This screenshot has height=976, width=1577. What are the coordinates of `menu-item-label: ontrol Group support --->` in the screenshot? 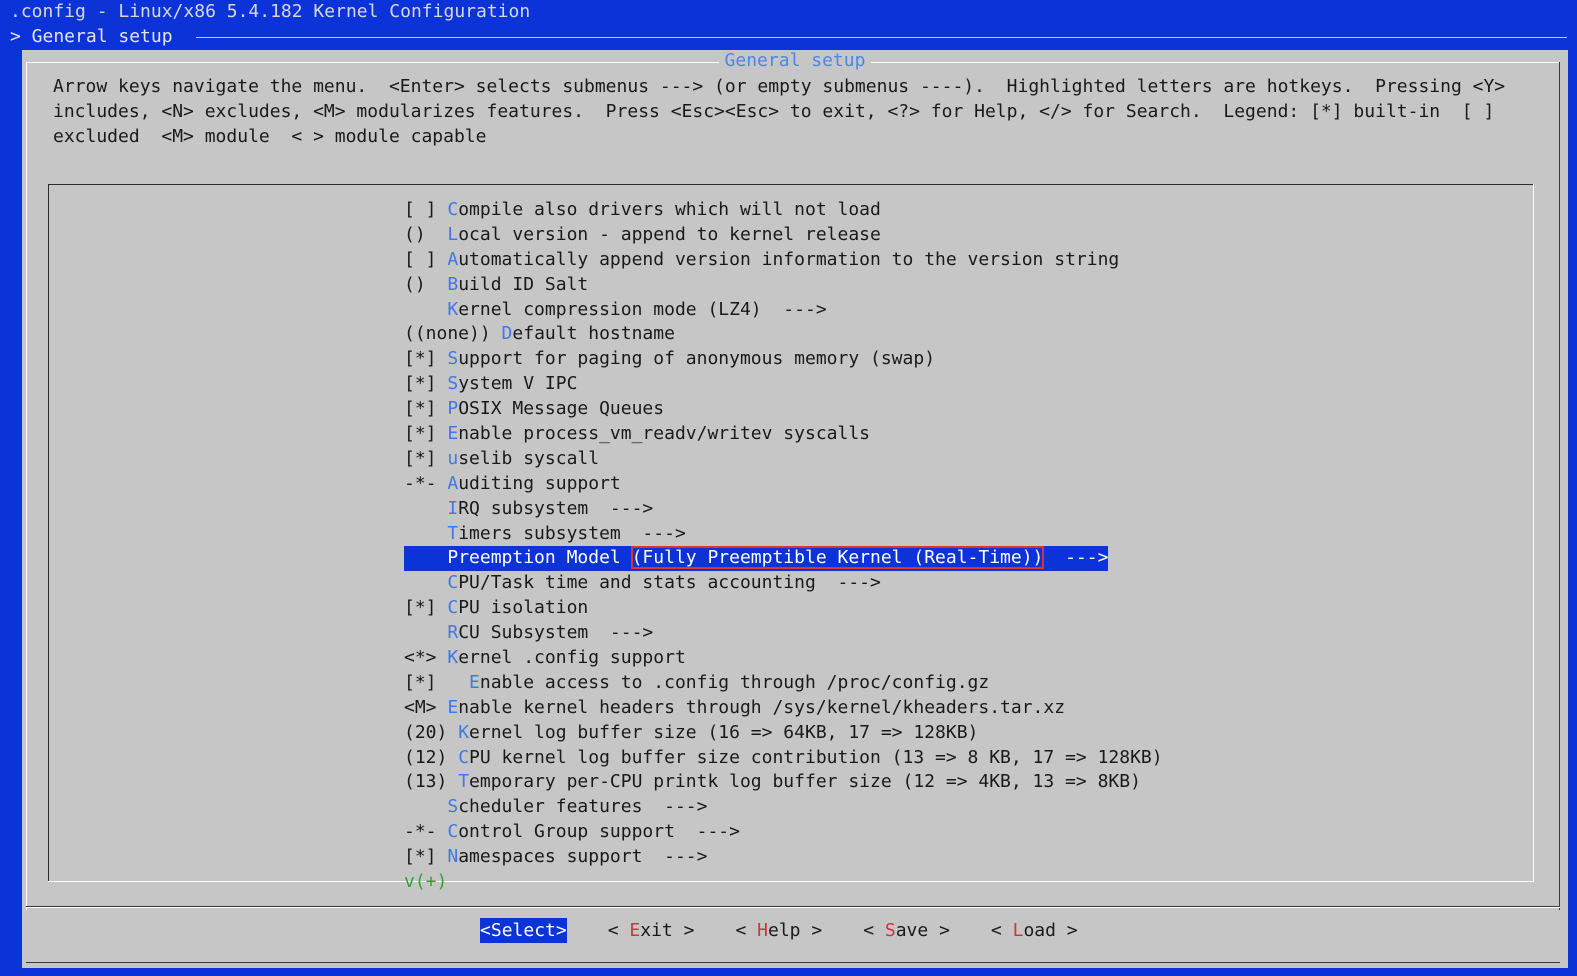 It's located at (599, 832).